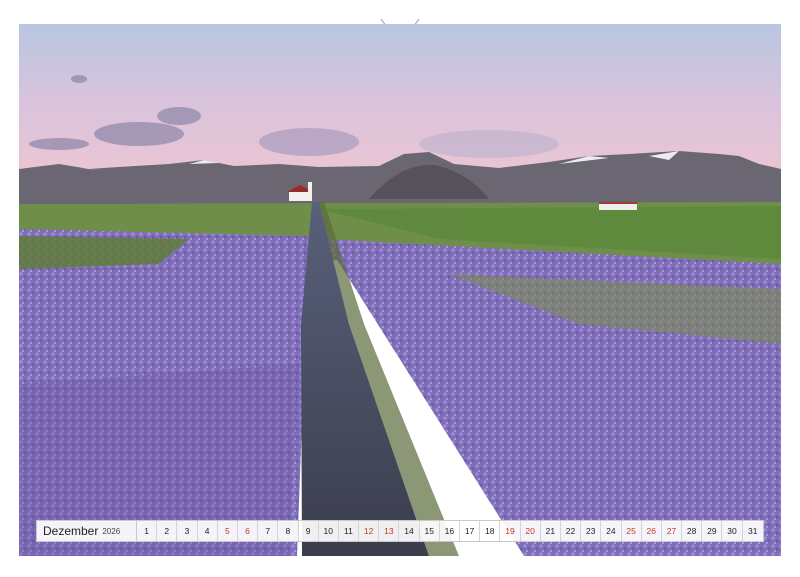  Describe the element at coordinates (490, 531) in the screenshot. I see `day-cell: 18` at that location.